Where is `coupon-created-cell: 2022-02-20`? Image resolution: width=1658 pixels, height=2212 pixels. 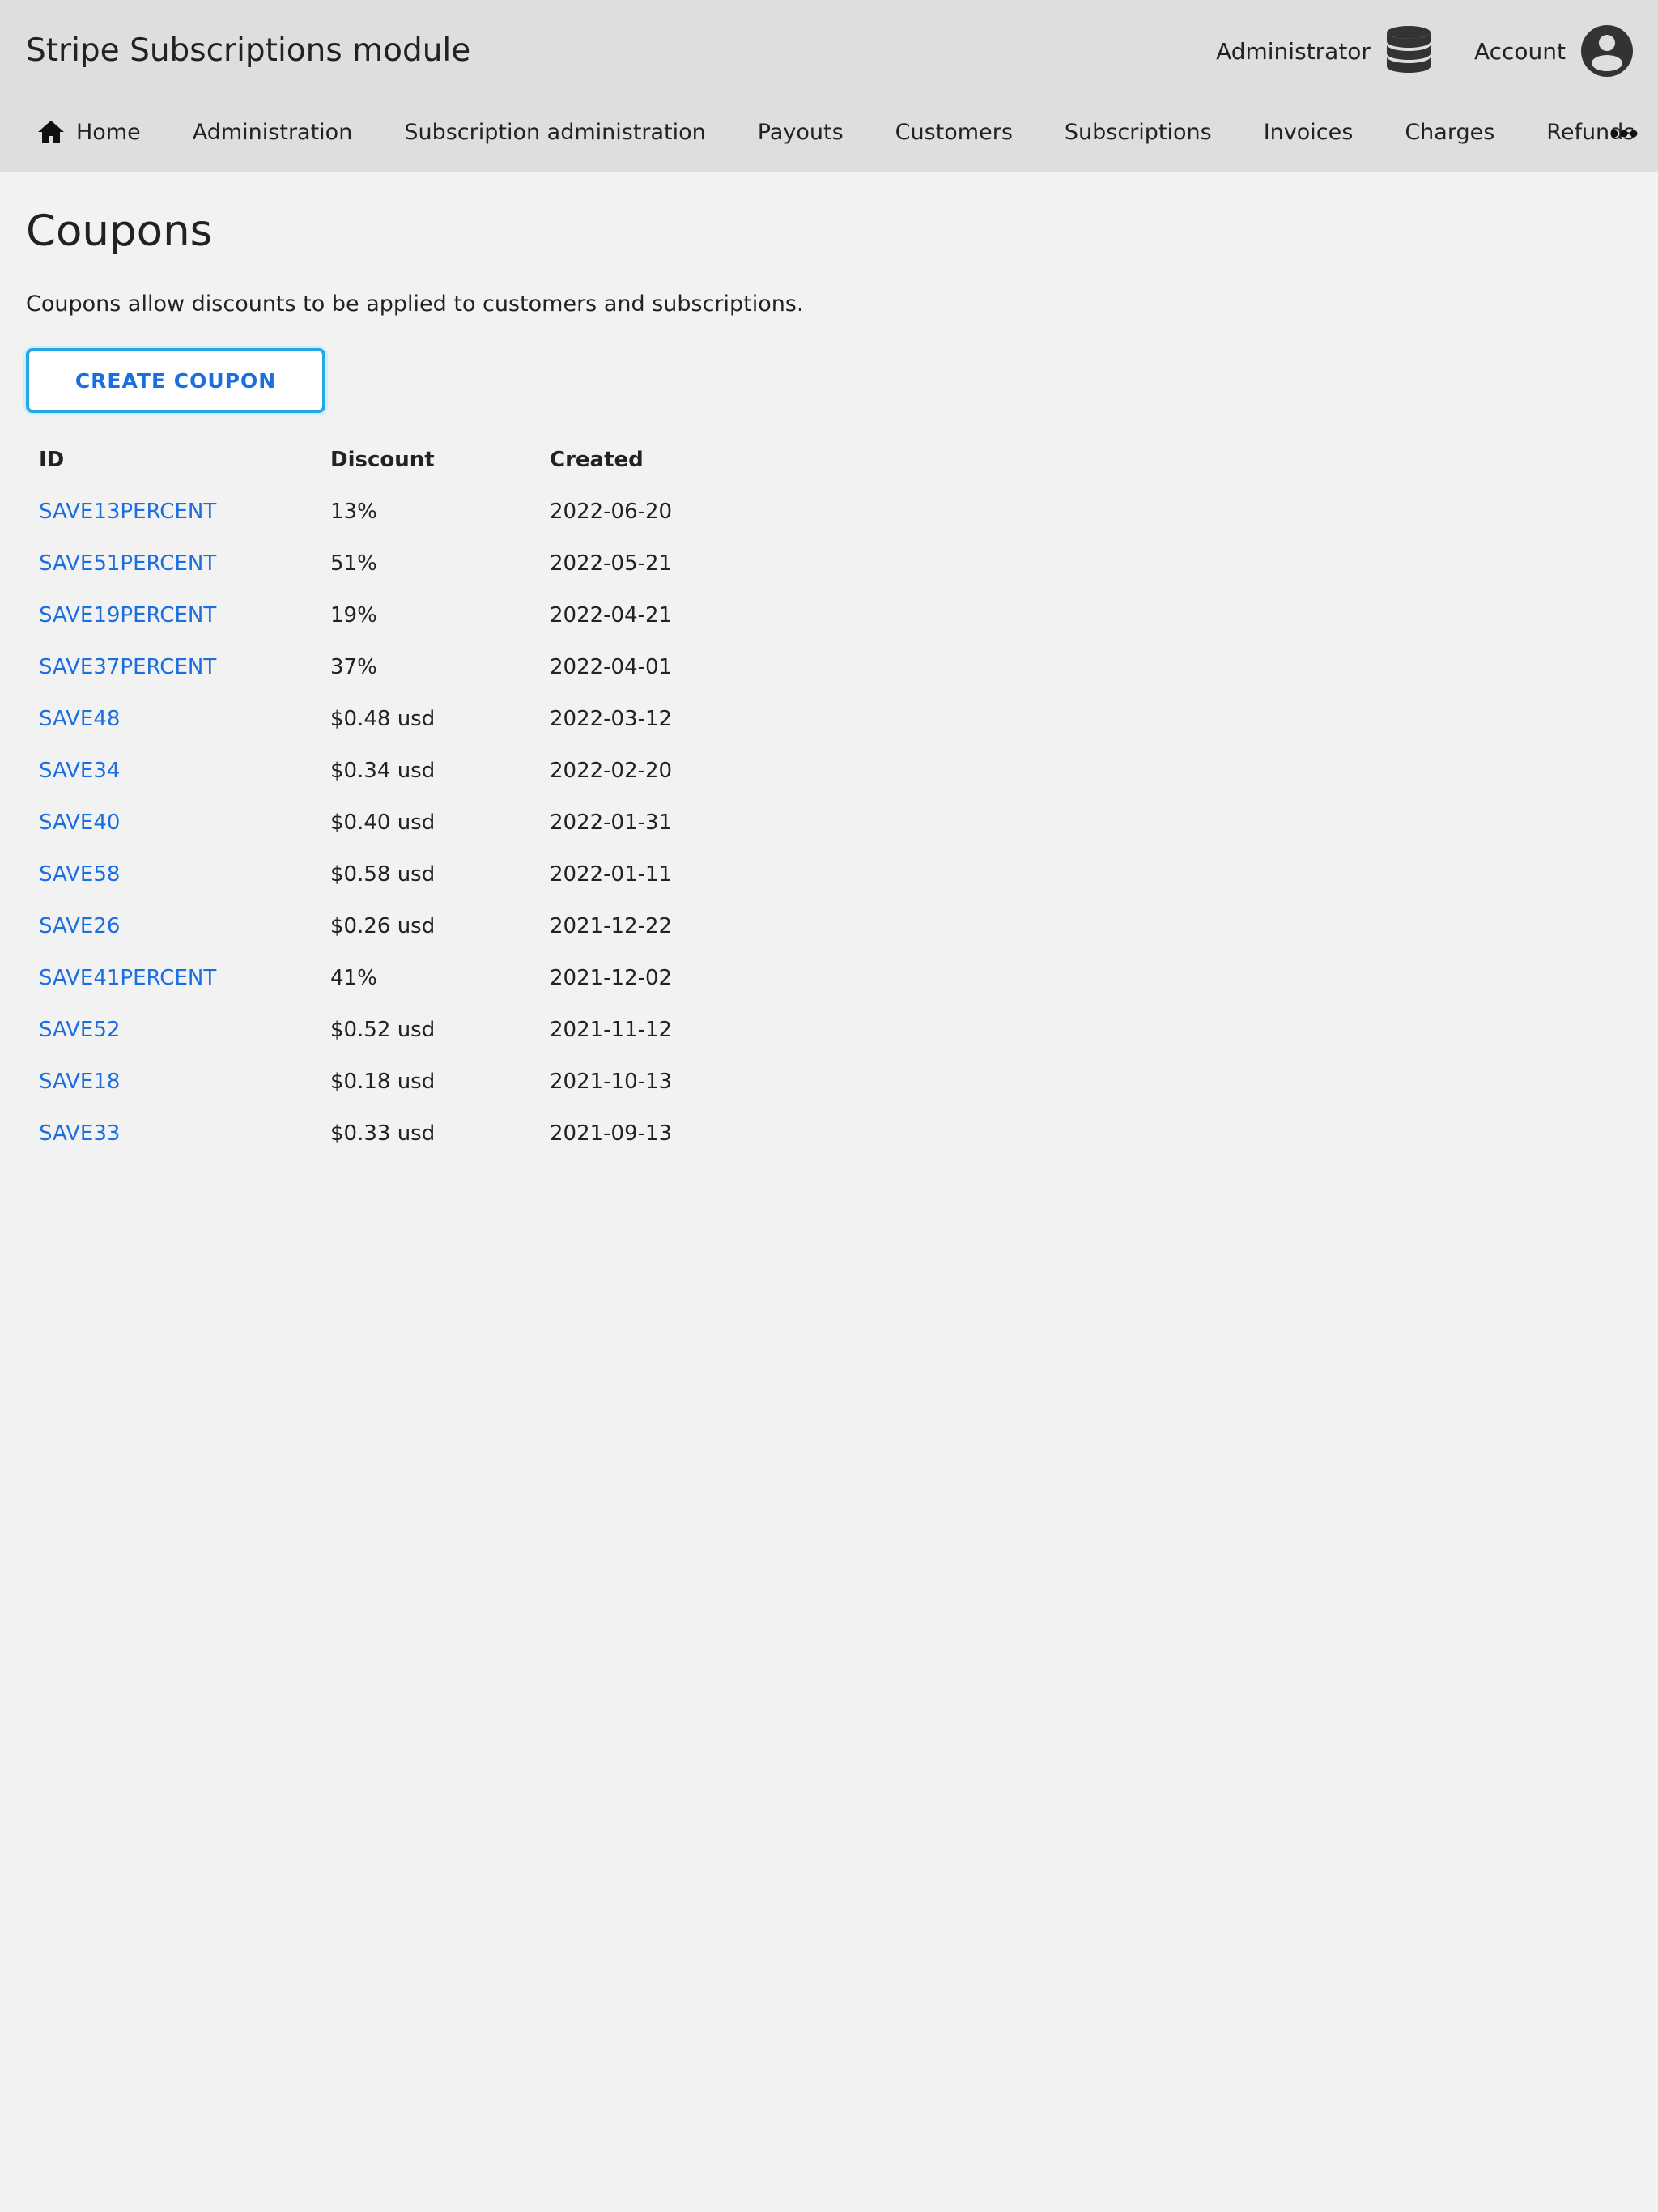 coupon-created-cell: 2022-02-20 is located at coordinates (611, 771).